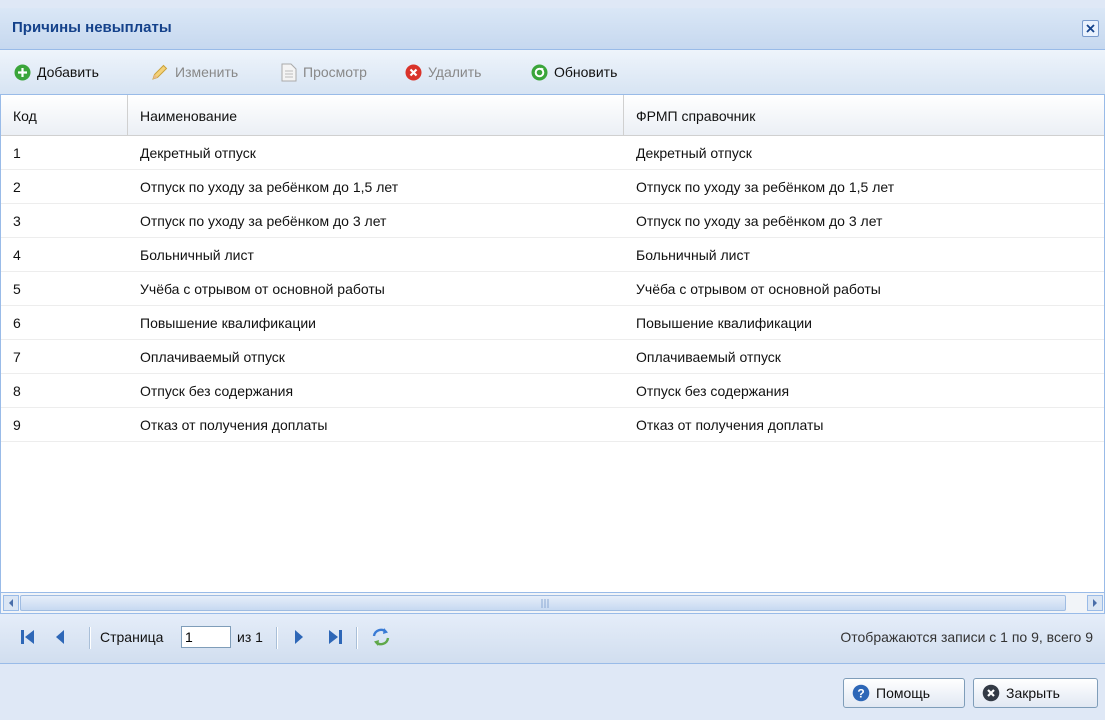 The width and height of the screenshot is (1105, 720). What do you see at coordinates (730, 425) in the screenshot?
I see `cell-frmp: Отказ от получения доплаты` at bounding box center [730, 425].